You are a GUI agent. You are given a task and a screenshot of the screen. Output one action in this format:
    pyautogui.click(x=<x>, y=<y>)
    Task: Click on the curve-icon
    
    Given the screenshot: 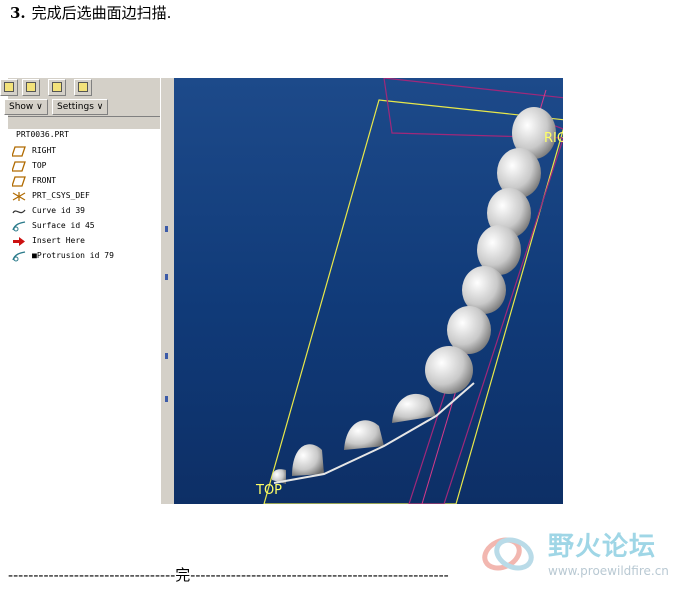 What is the action you would take?
    pyautogui.click(x=19, y=211)
    